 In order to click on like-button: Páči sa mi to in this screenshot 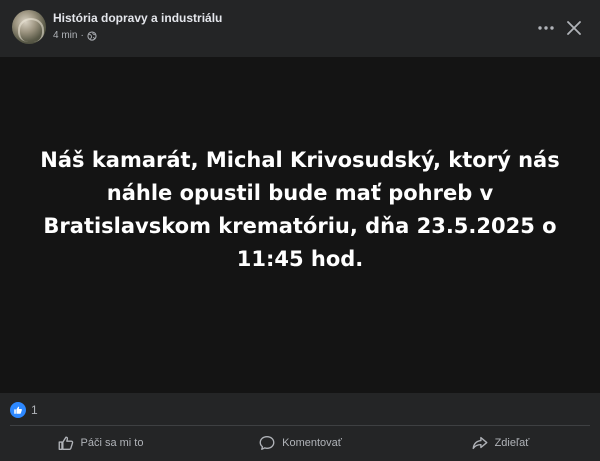, I will do `click(100, 443)`.